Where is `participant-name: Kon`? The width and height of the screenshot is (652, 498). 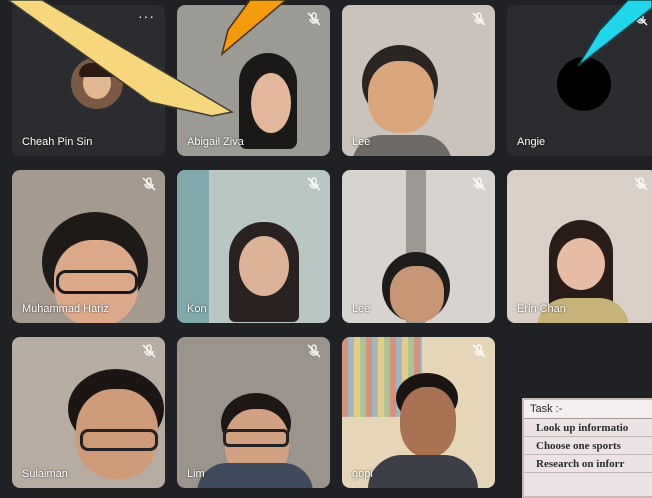
participant-name: Kon is located at coordinates (197, 309).